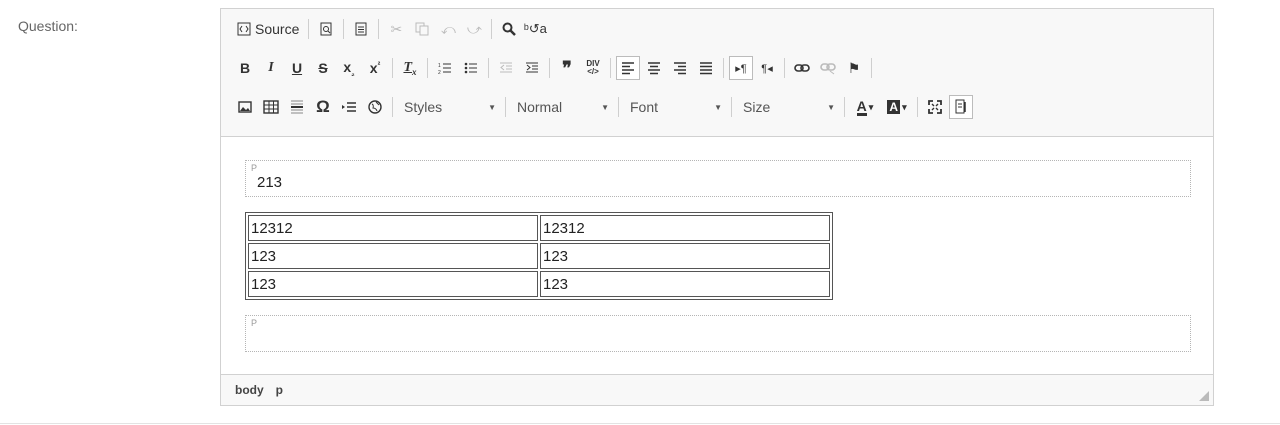  What do you see at coordinates (297, 68) in the screenshot?
I see `underline-button: U` at bounding box center [297, 68].